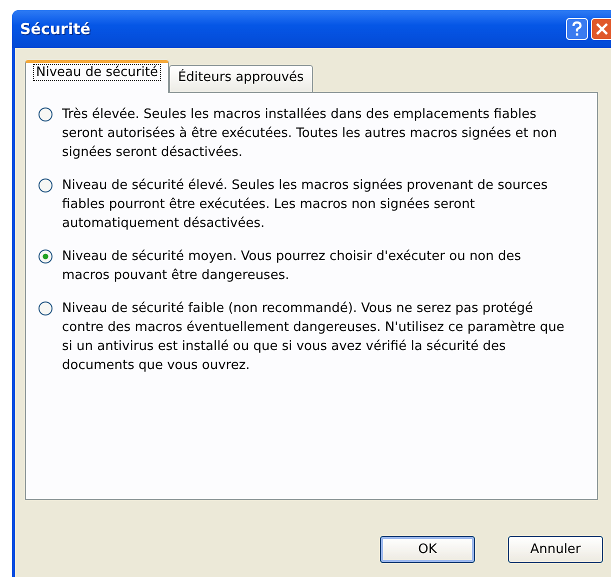 The width and height of the screenshot is (611, 577). I want to click on option-label: Très élevée. Seules les macros installées dans des emplacements fiables seront autorisées à être exécutées. Toutes les autres macros signées et non signées seront désactivées., so click(310, 134).